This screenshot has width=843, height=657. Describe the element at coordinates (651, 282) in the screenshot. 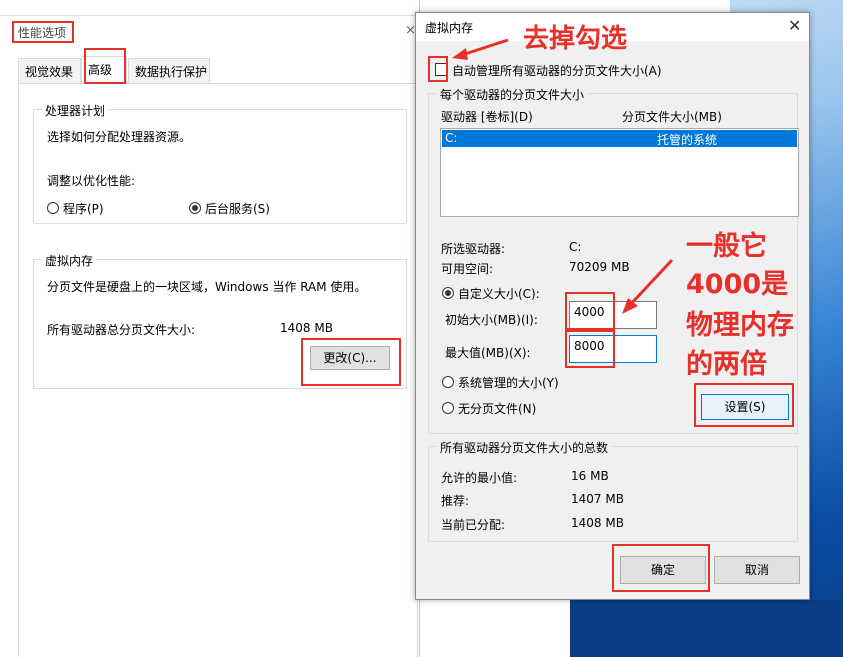

I see `arrow-to-initial-size` at that location.